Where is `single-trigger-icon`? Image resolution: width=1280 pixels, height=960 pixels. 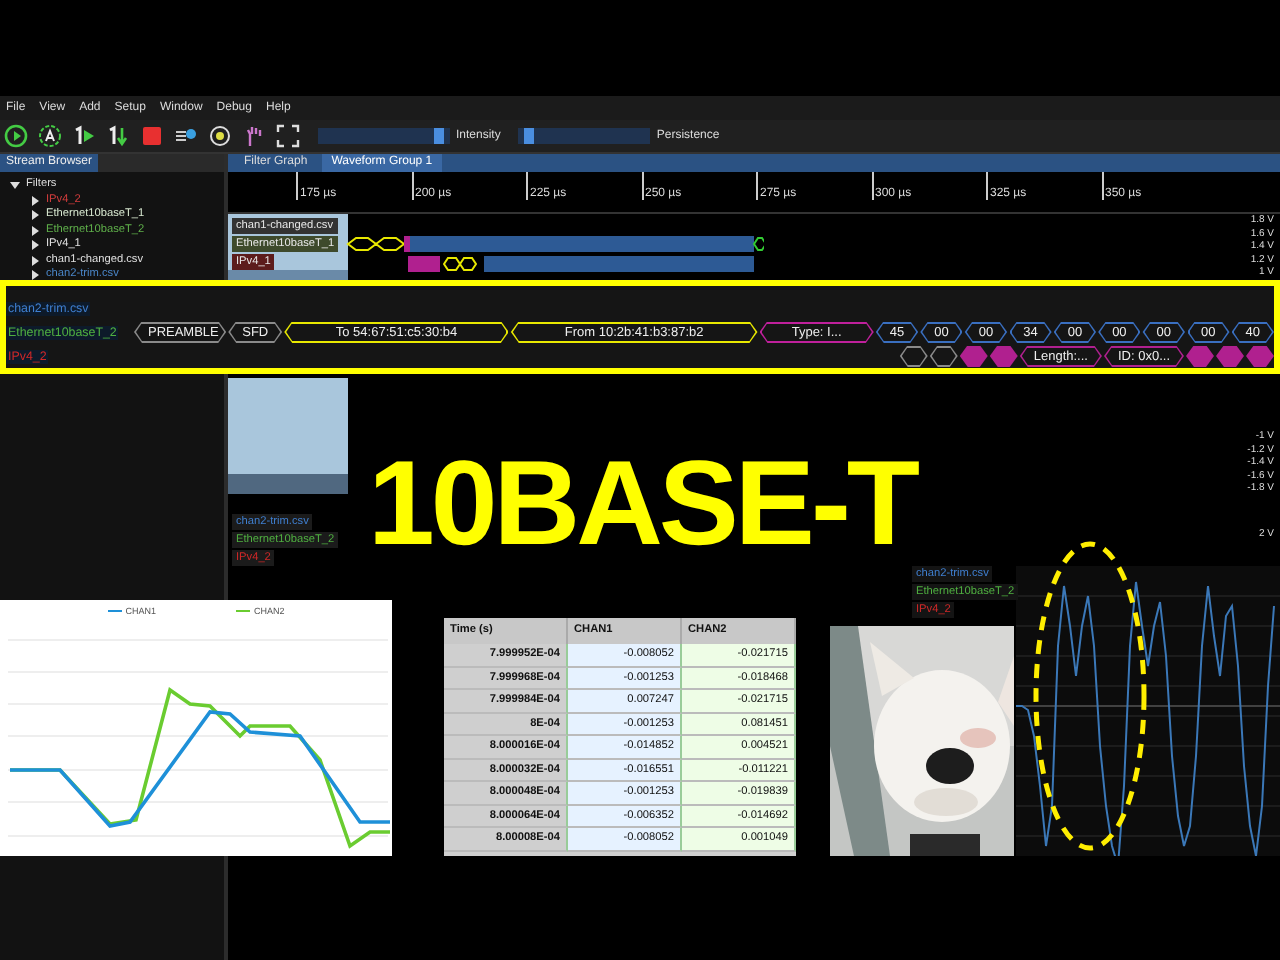
single-trigger-icon is located at coordinates (84, 136).